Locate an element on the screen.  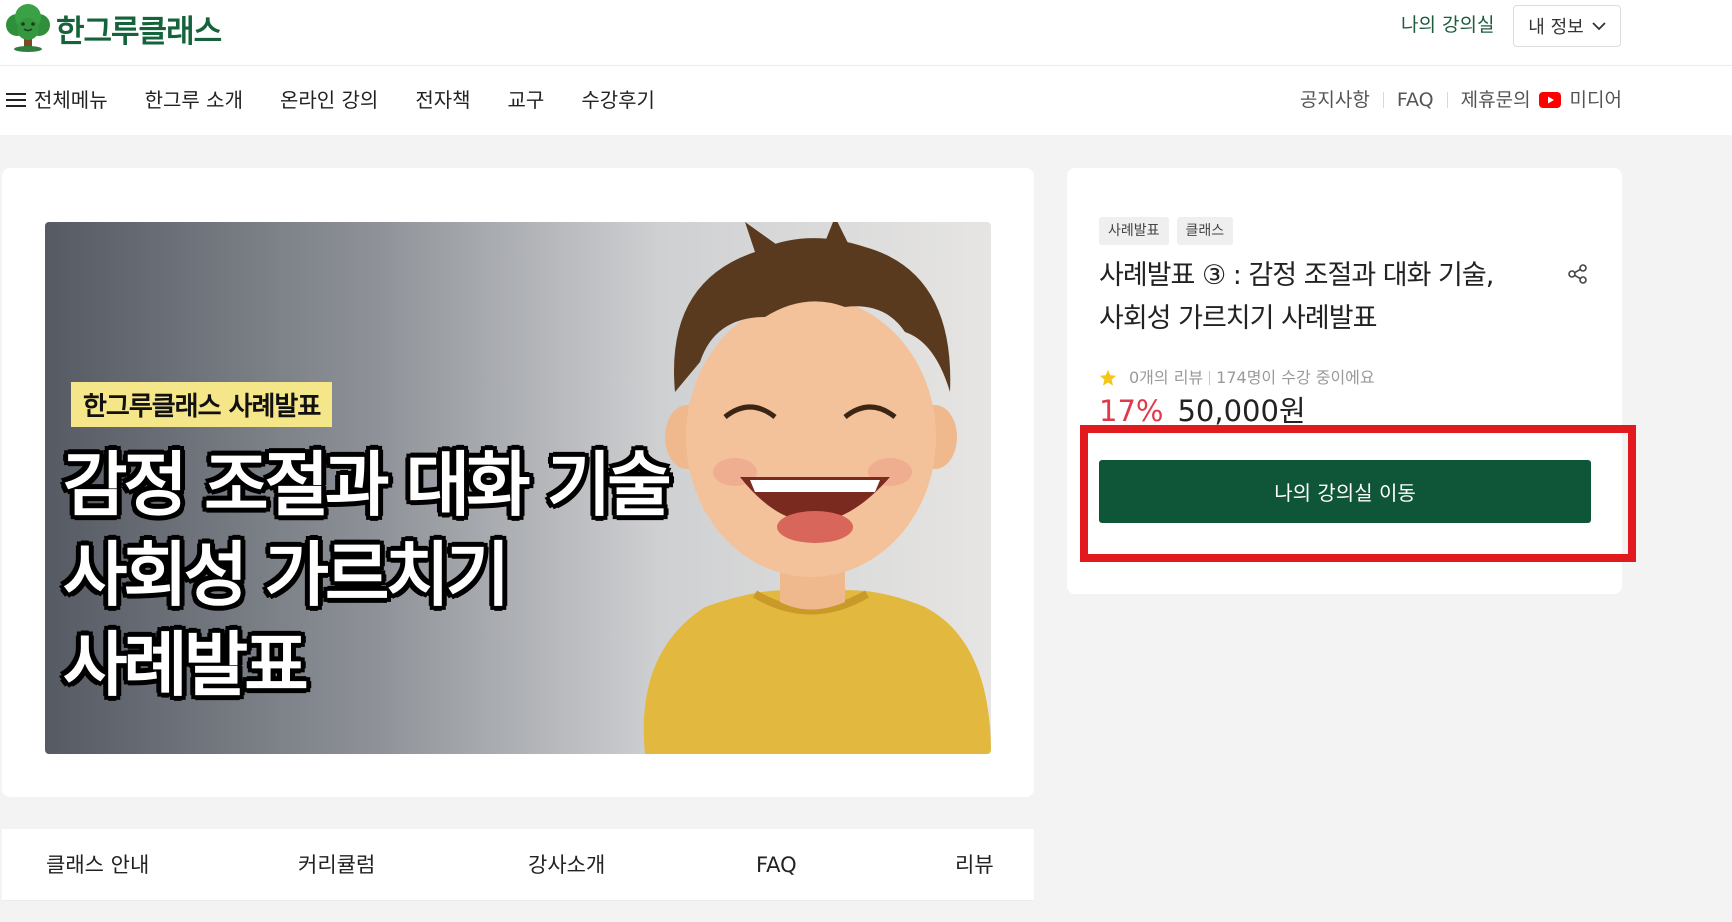
course-badges: 사례발표 클래스 is located at coordinates (1166, 231).